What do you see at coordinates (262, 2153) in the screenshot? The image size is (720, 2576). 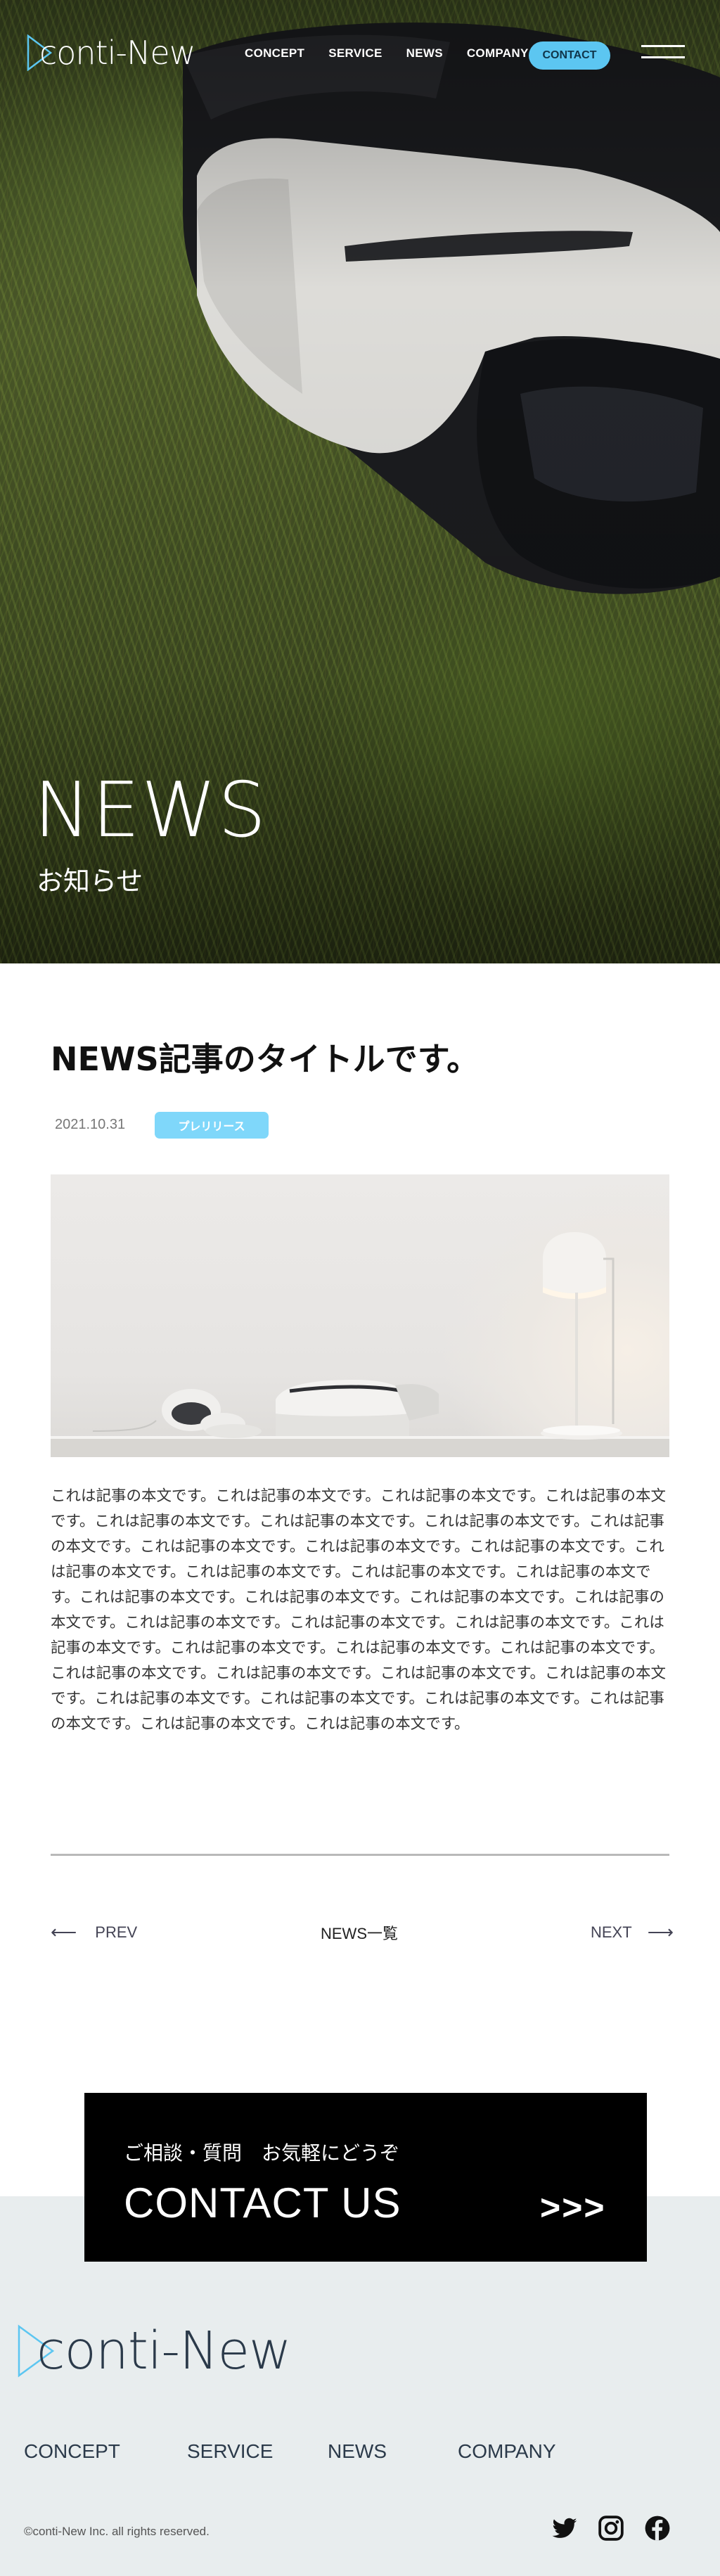 I see `contact-subtitle: ご相談・質問 お気軽にどうぞ` at bounding box center [262, 2153].